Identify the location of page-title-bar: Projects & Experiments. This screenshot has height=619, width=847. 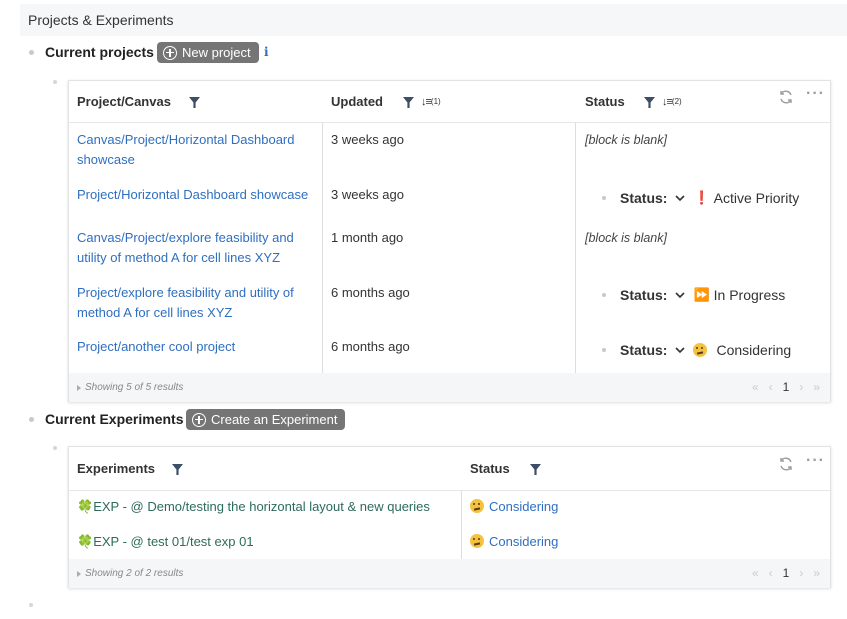
(433, 20).